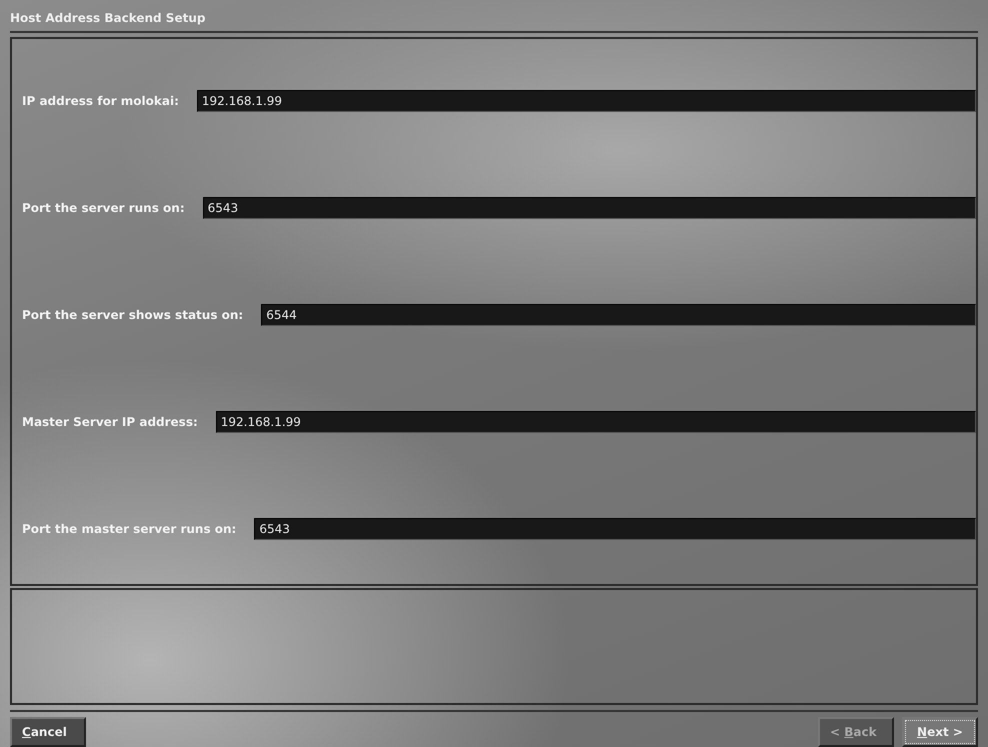 The image size is (988, 747). Describe the element at coordinates (618, 315) in the screenshot. I see `input-field: 6544` at that location.